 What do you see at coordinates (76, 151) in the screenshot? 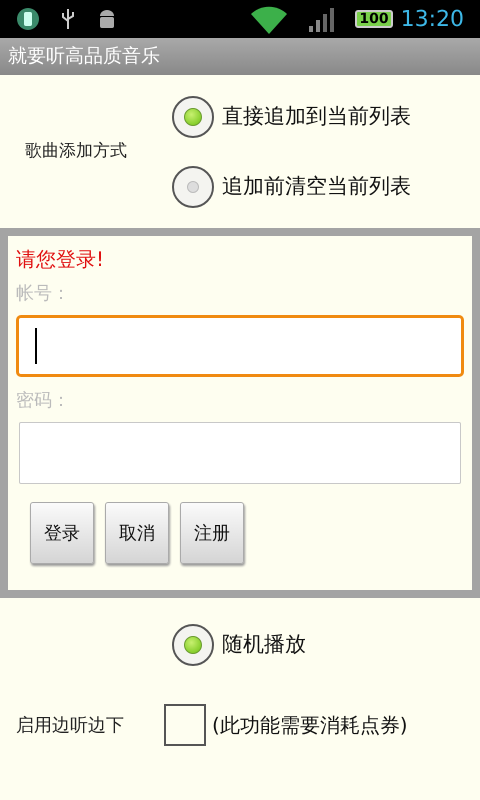
I see `option-label: 歌曲添加方式` at bounding box center [76, 151].